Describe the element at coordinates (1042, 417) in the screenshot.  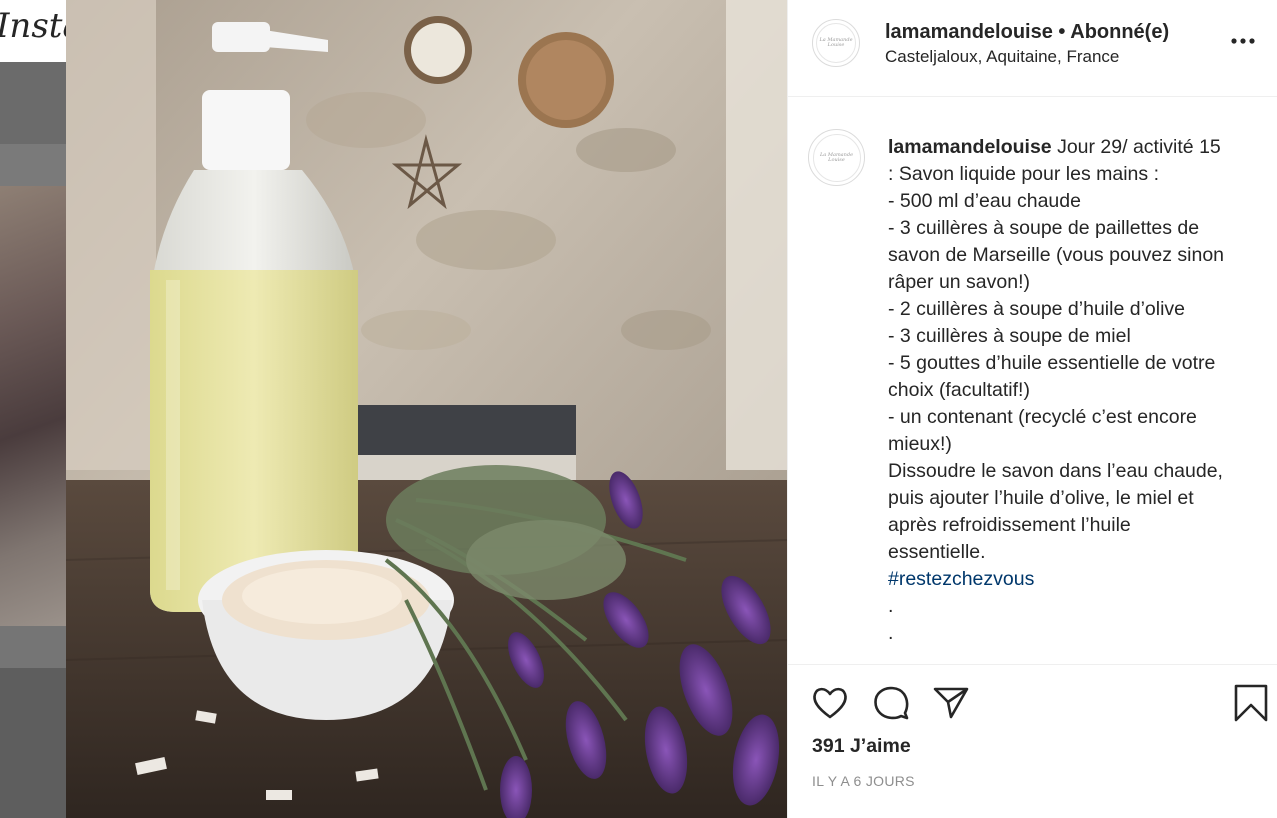
I see `caption-line: - un contenant (recyclé c’est encore` at that location.